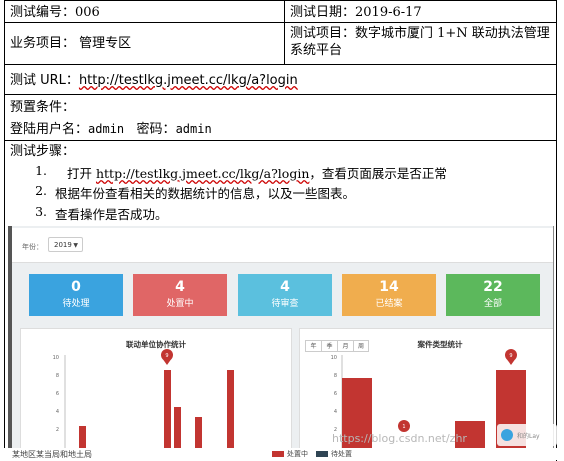  What do you see at coordinates (180, 304) in the screenshot?
I see `card-label: 处置中` at bounding box center [180, 304].